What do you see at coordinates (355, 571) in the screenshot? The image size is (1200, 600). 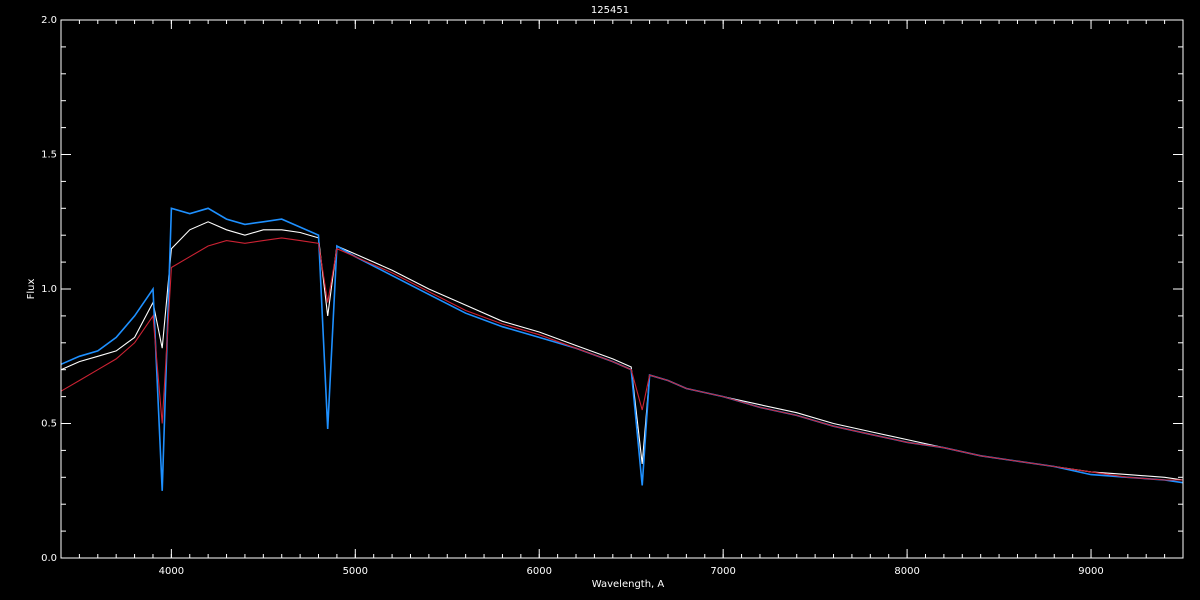 I see `x-tick-label: 5000` at bounding box center [355, 571].